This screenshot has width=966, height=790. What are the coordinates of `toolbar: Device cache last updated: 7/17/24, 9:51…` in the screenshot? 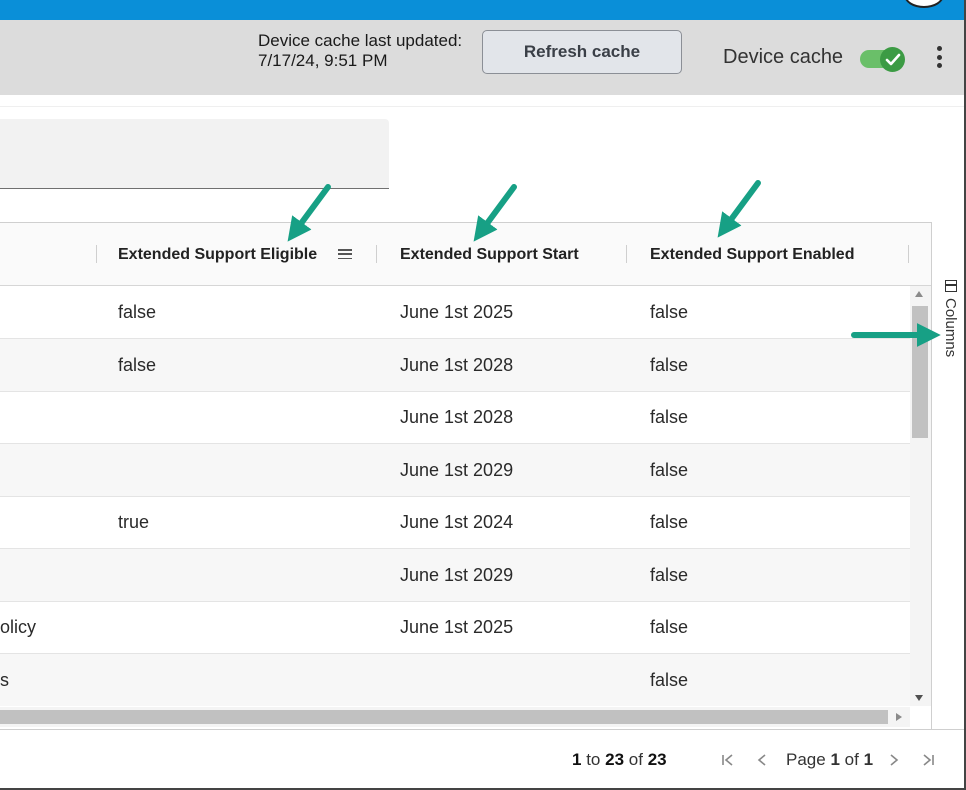 It's located at (483, 57).